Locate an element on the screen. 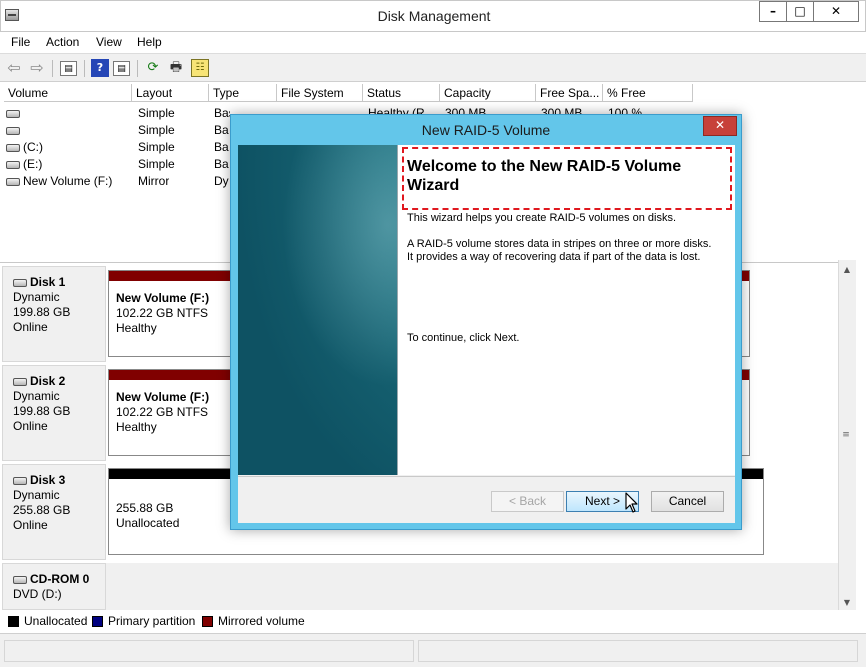 Image resolution: width=866 pixels, height=667 pixels. mouse-pointer-icon is located at coordinates (631, 502).